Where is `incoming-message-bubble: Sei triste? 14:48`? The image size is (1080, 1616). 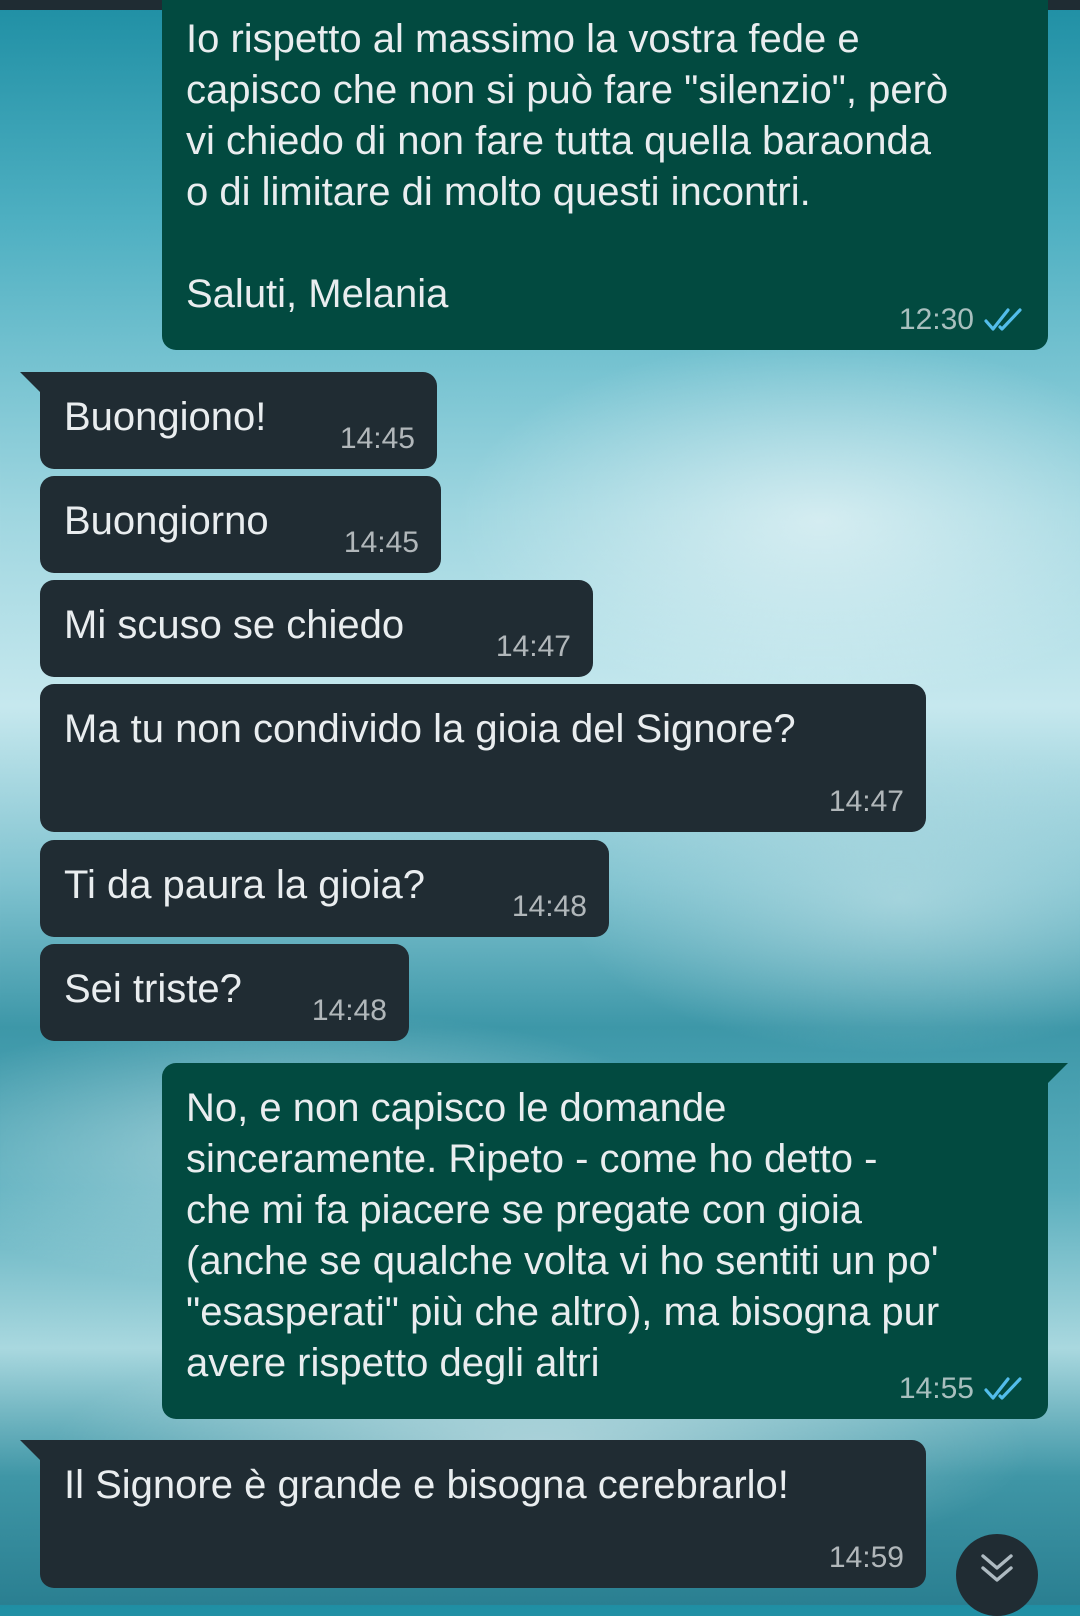 incoming-message-bubble: Sei triste? 14:48 is located at coordinates (224, 992).